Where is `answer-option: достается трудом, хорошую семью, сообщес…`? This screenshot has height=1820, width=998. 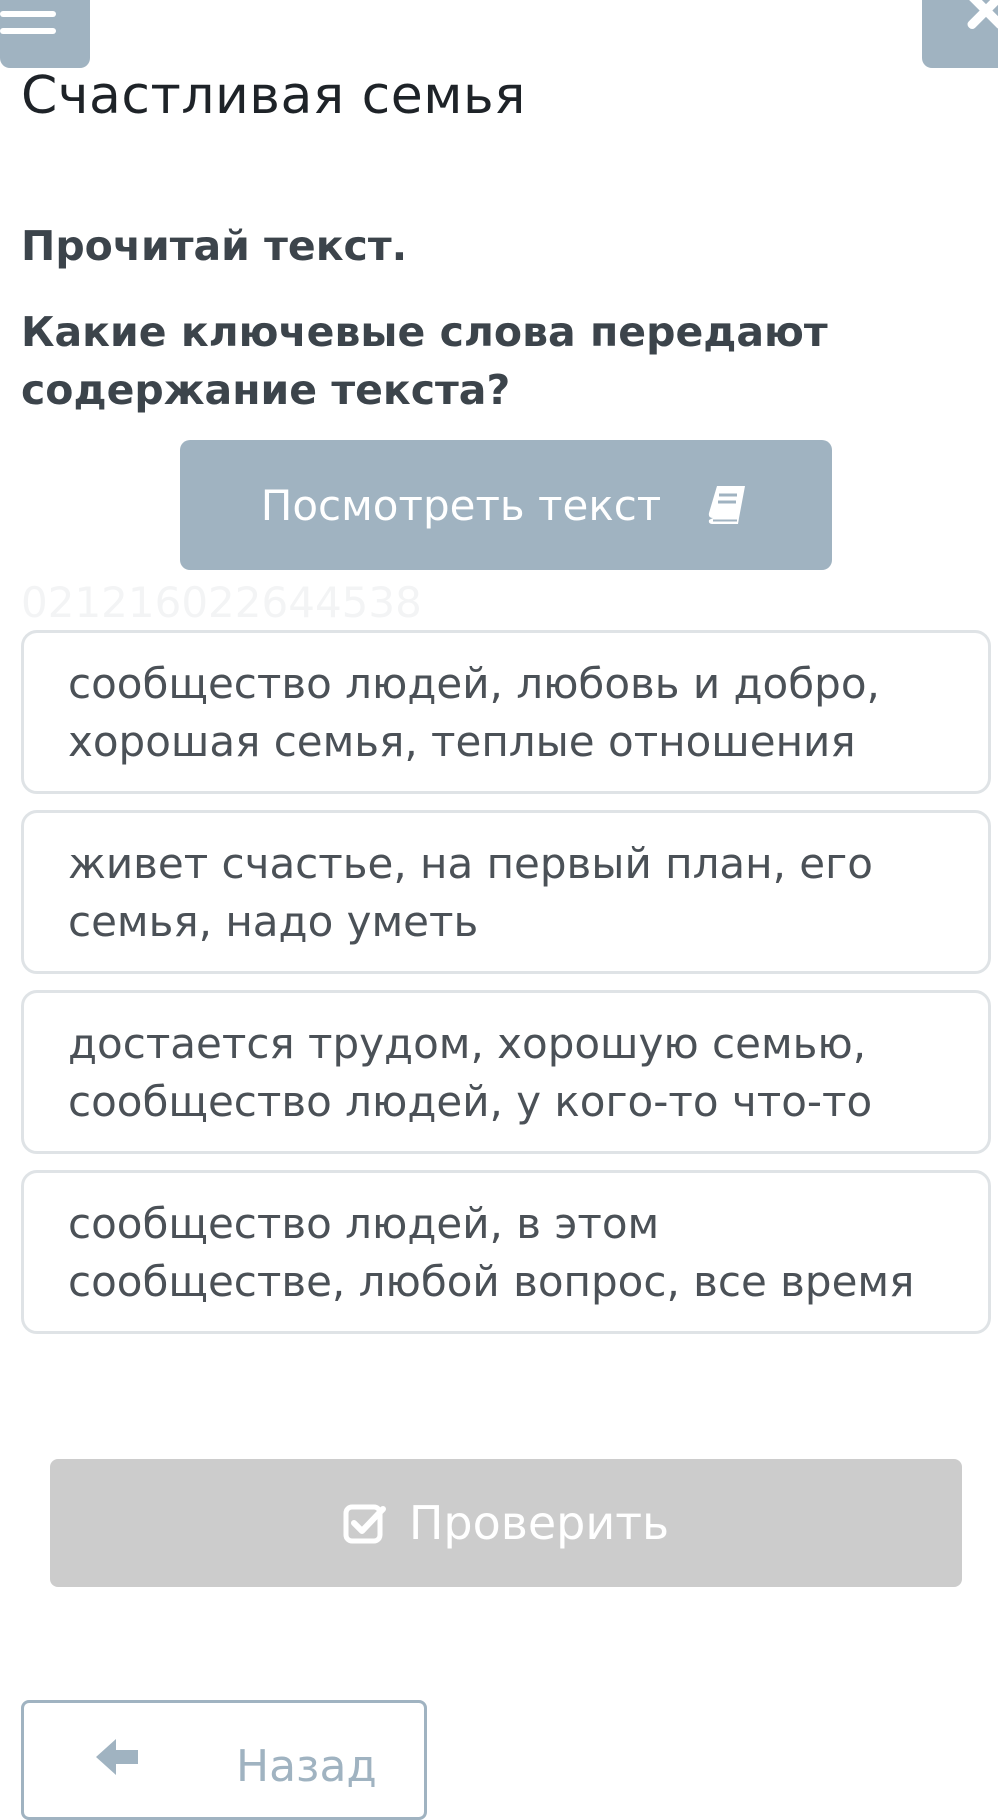
answer-option: достается трудом, хорошую семью, сообщес… is located at coordinates (506, 1072).